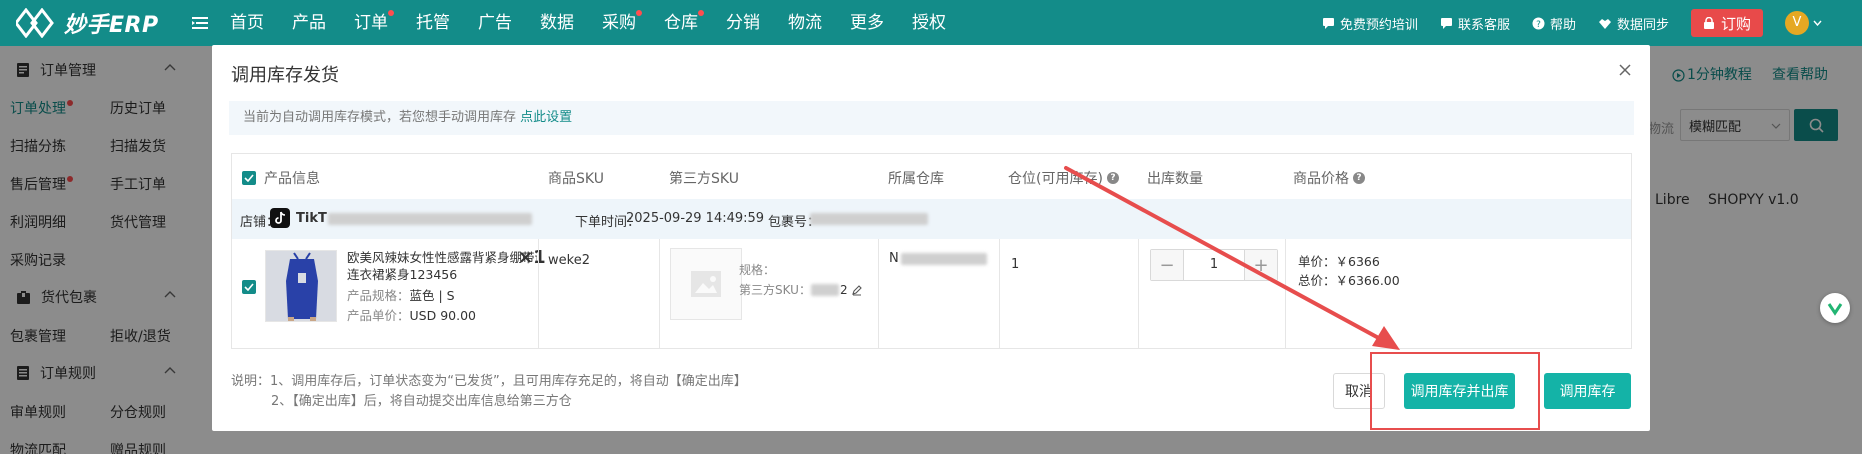 Image resolution: width=1862 pixels, height=454 pixels. Describe the element at coordinates (743, 23) in the screenshot. I see `nav-distribution: 分销` at that location.